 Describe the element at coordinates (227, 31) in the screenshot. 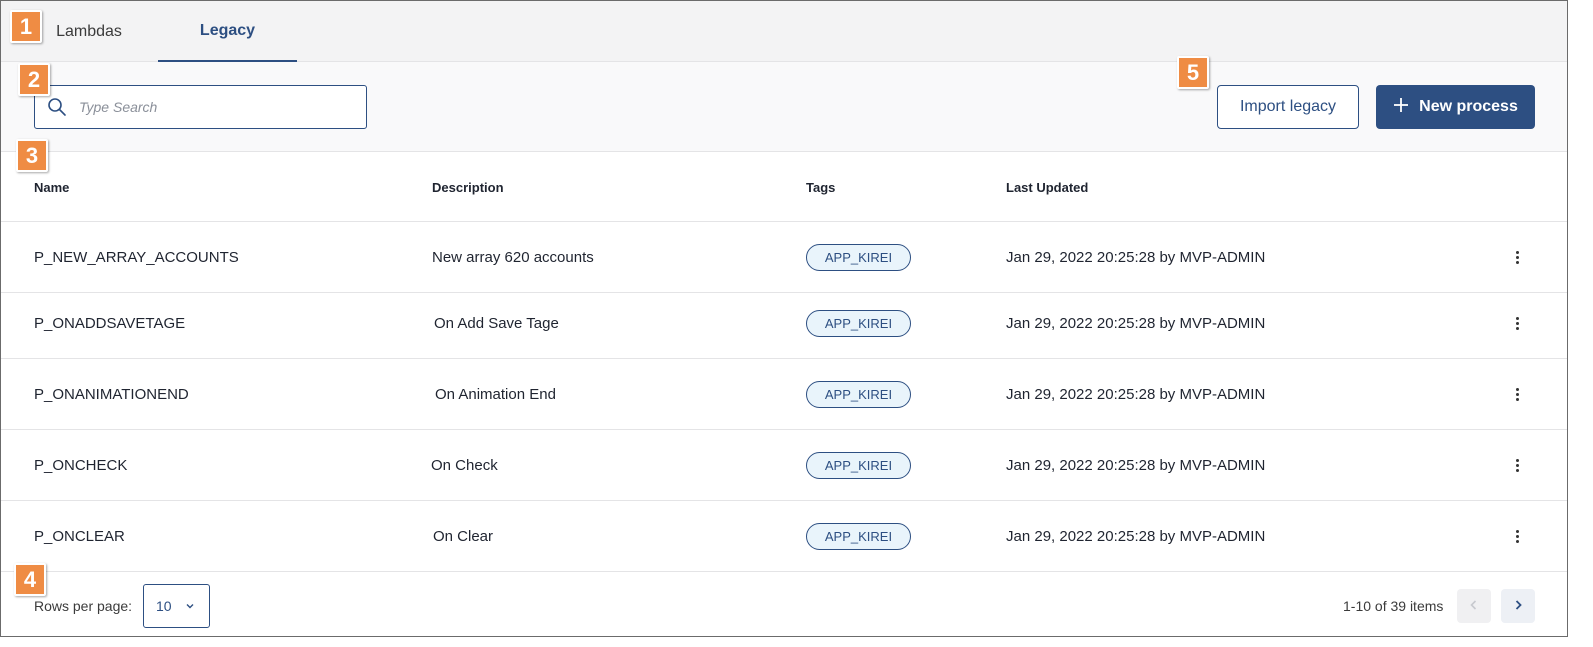

I see `tab-legacy: Legacy` at that location.